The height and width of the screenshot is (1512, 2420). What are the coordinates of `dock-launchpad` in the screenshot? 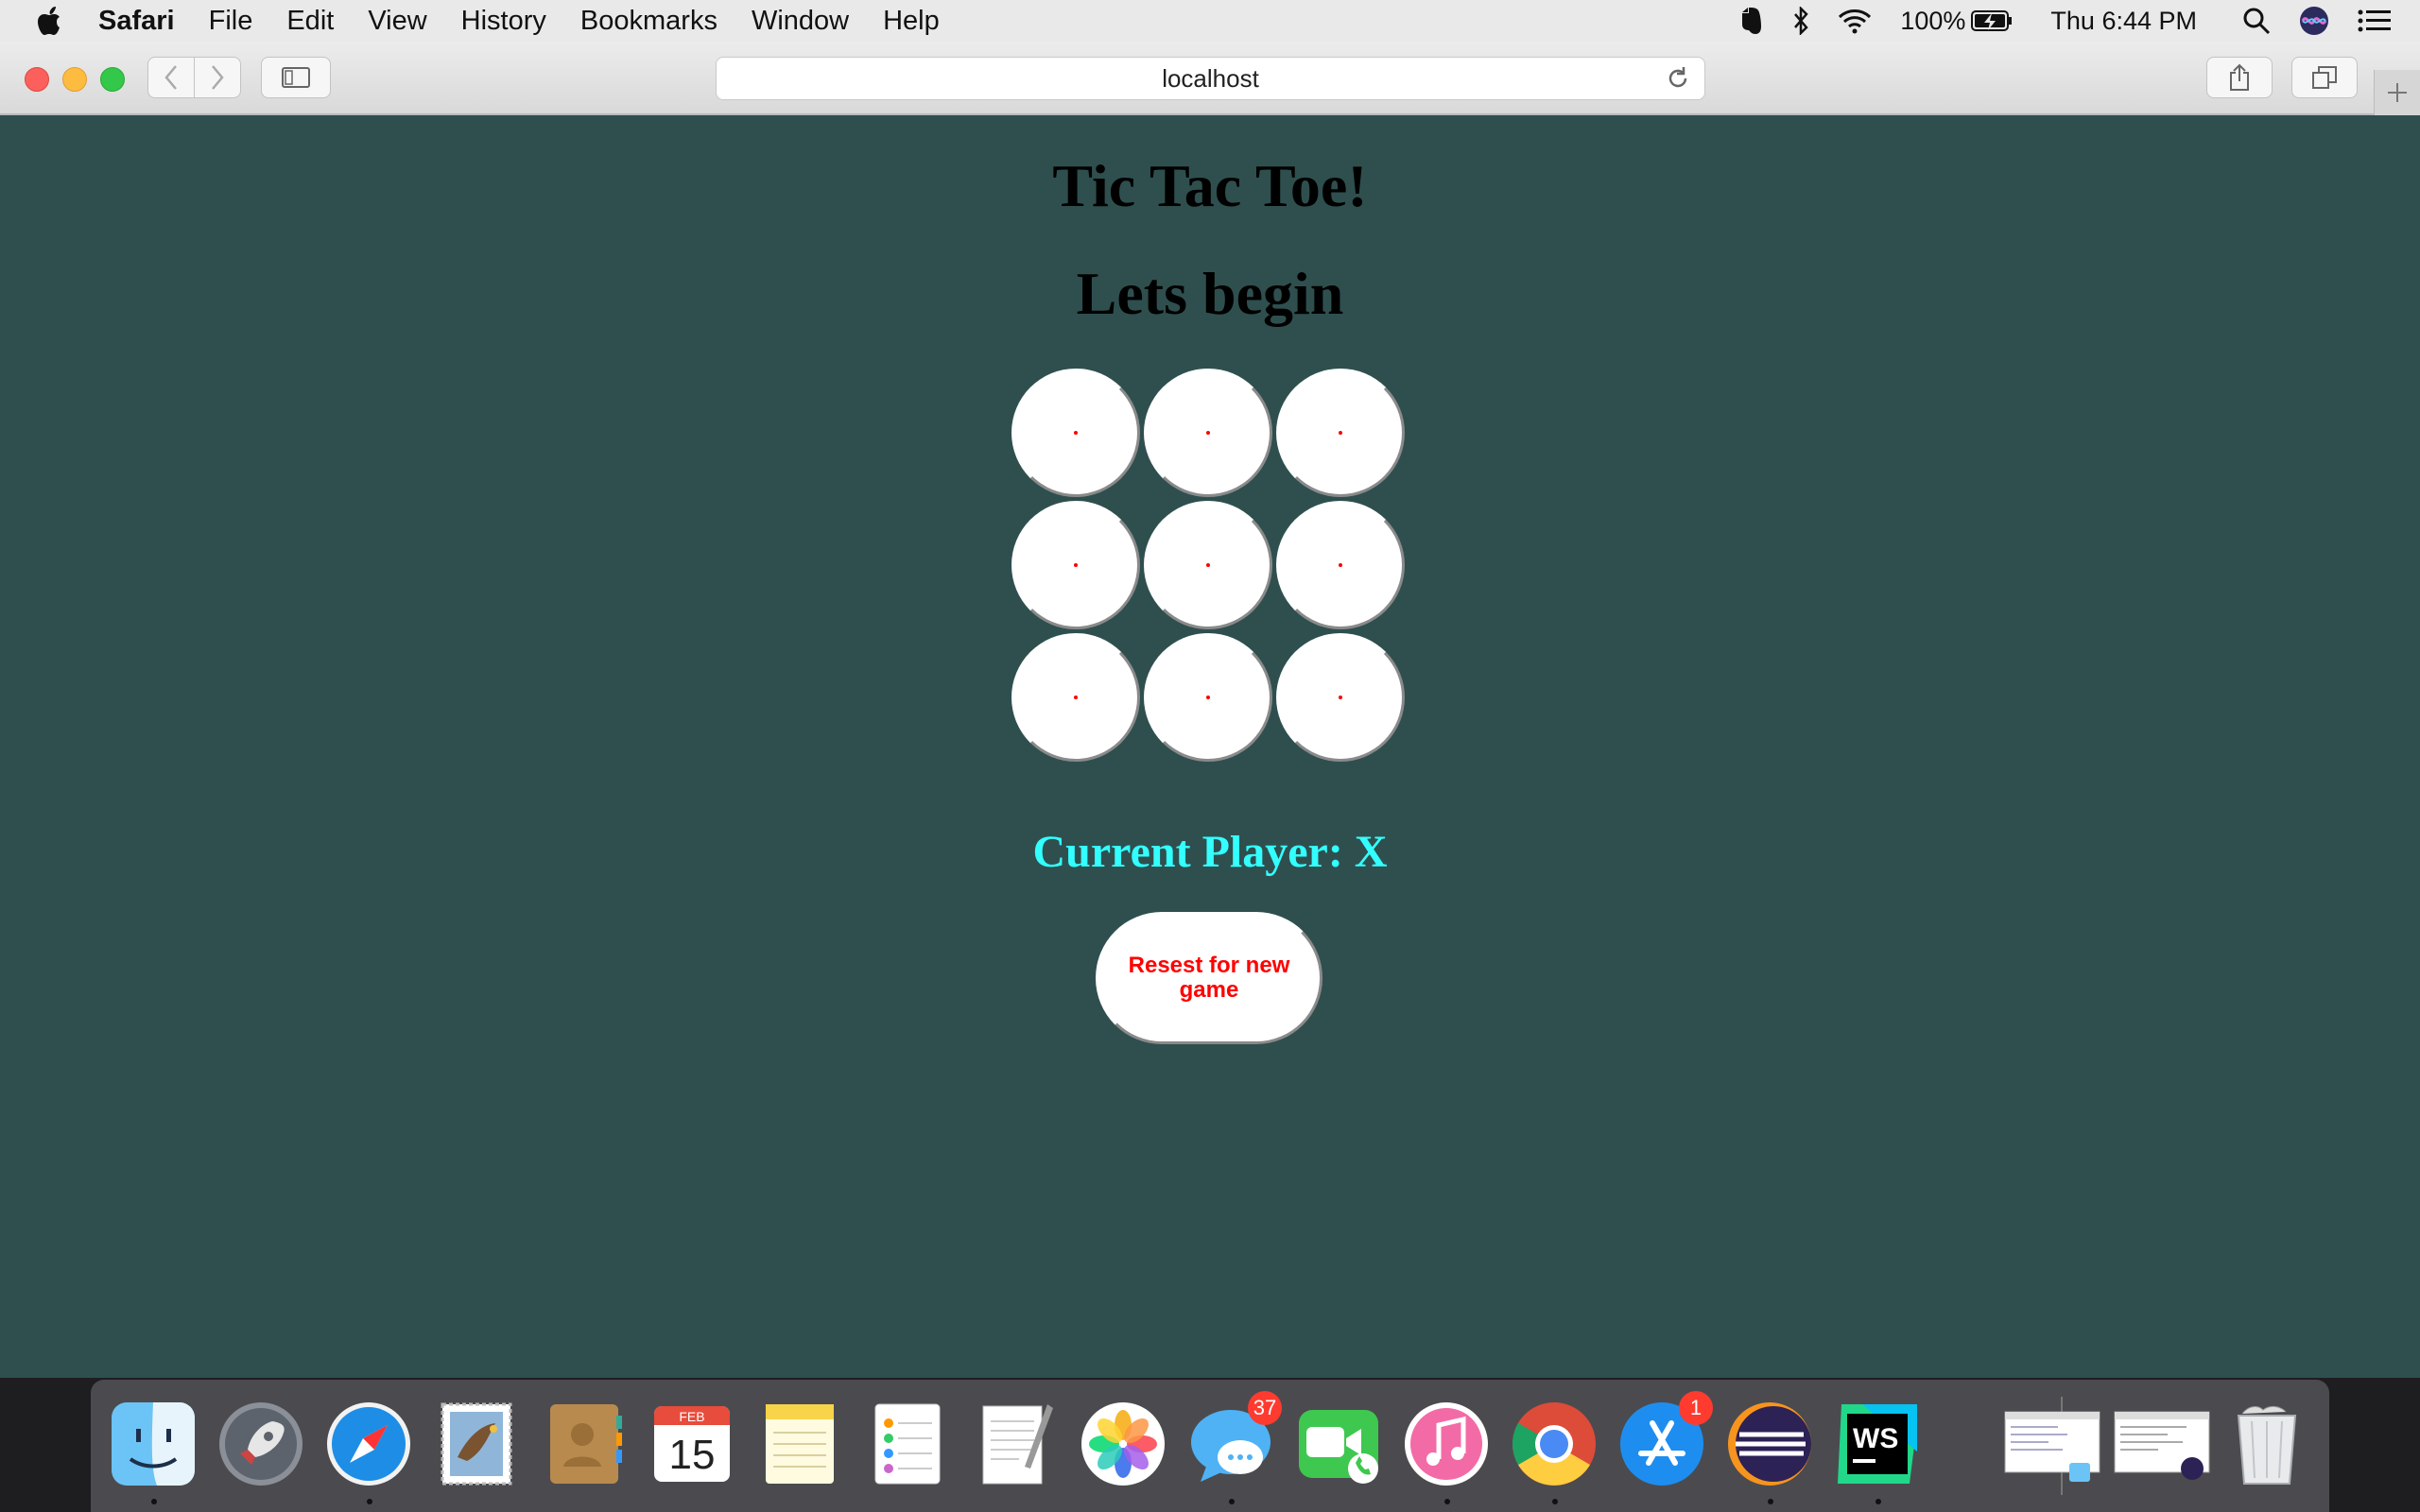 It's located at (261, 1444).